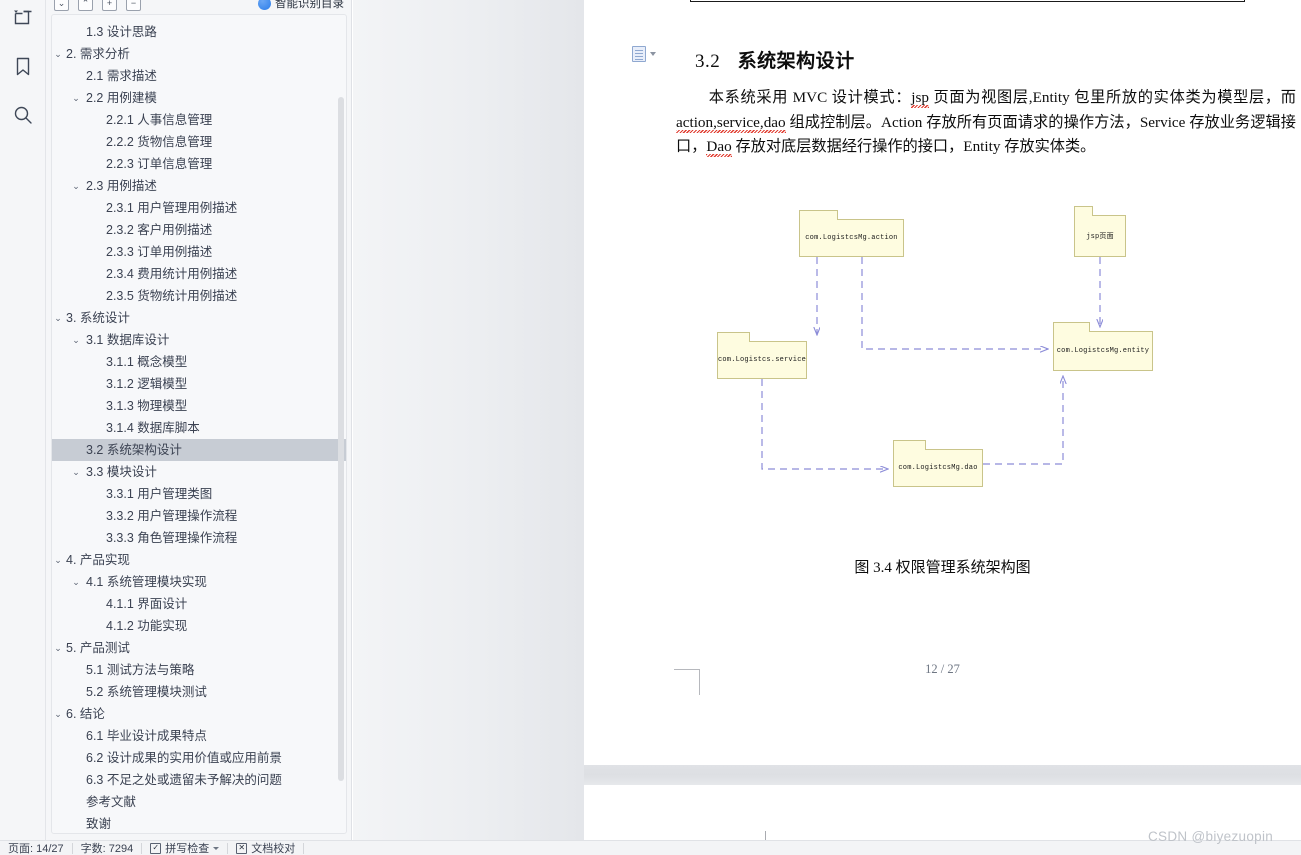 The width and height of the screenshot is (1301, 855). I want to click on toc-item: ⌄ 2. 需求分析, so click(199, 54).